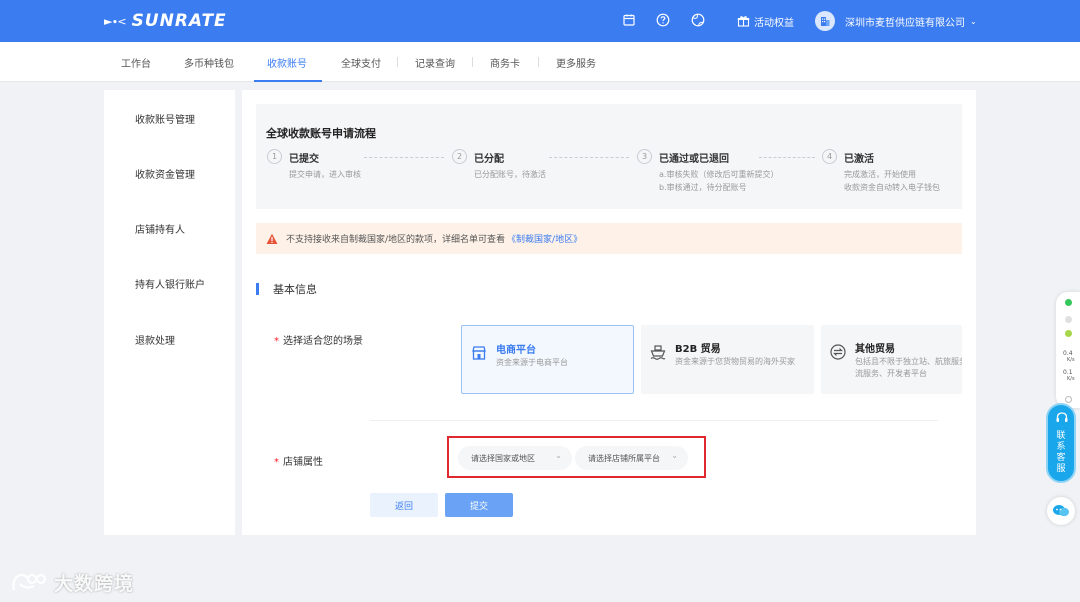  I want to click on nav-item-global-payment: 全球支付, so click(361, 62).